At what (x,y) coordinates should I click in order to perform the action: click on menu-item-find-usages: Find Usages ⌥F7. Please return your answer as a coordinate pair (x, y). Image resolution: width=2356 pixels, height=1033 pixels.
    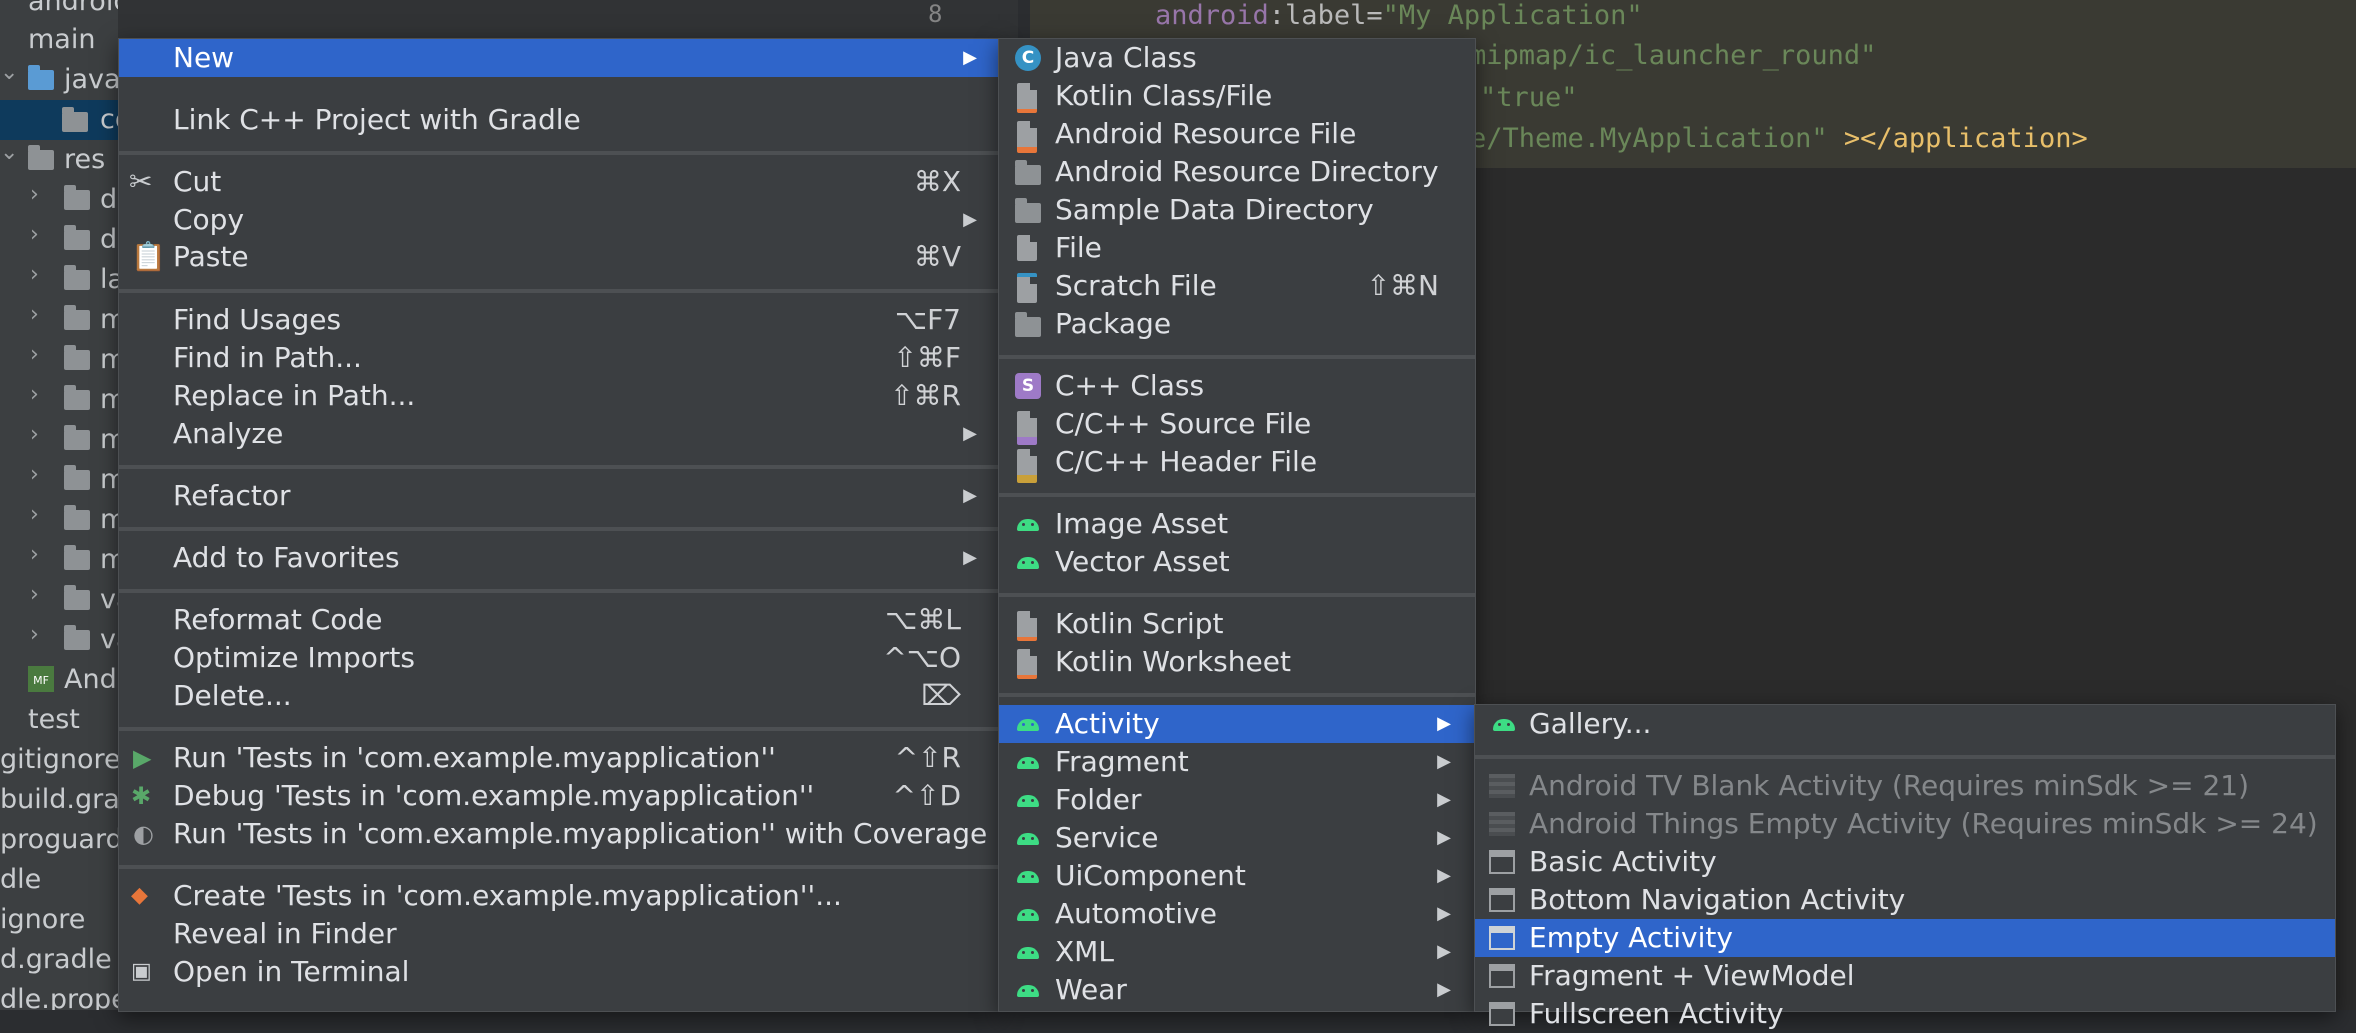
    Looking at the image, I should click on (559, 320).